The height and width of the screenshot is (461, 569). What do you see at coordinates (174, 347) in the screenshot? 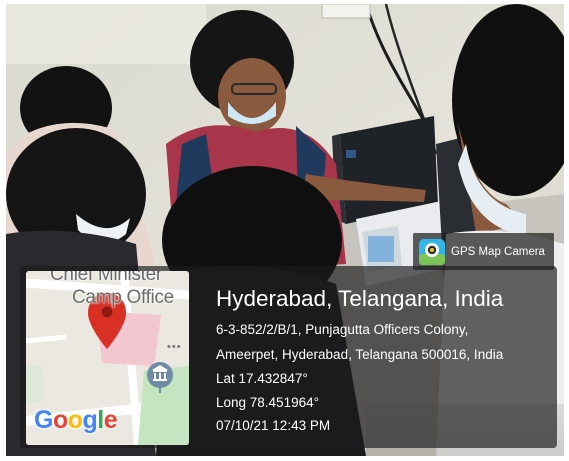
I see `map-more-icon: •••` at bounding box center [174, 347].